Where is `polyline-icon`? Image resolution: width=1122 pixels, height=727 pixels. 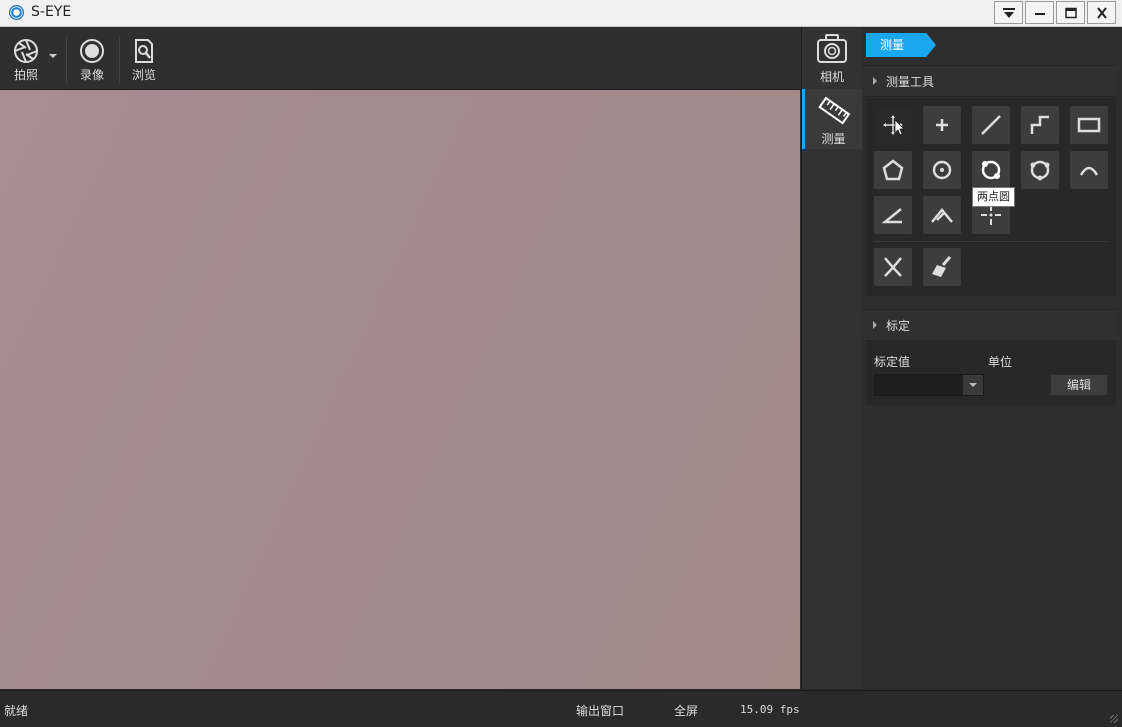
polyline-icon is located at coordinates (1039, 124).